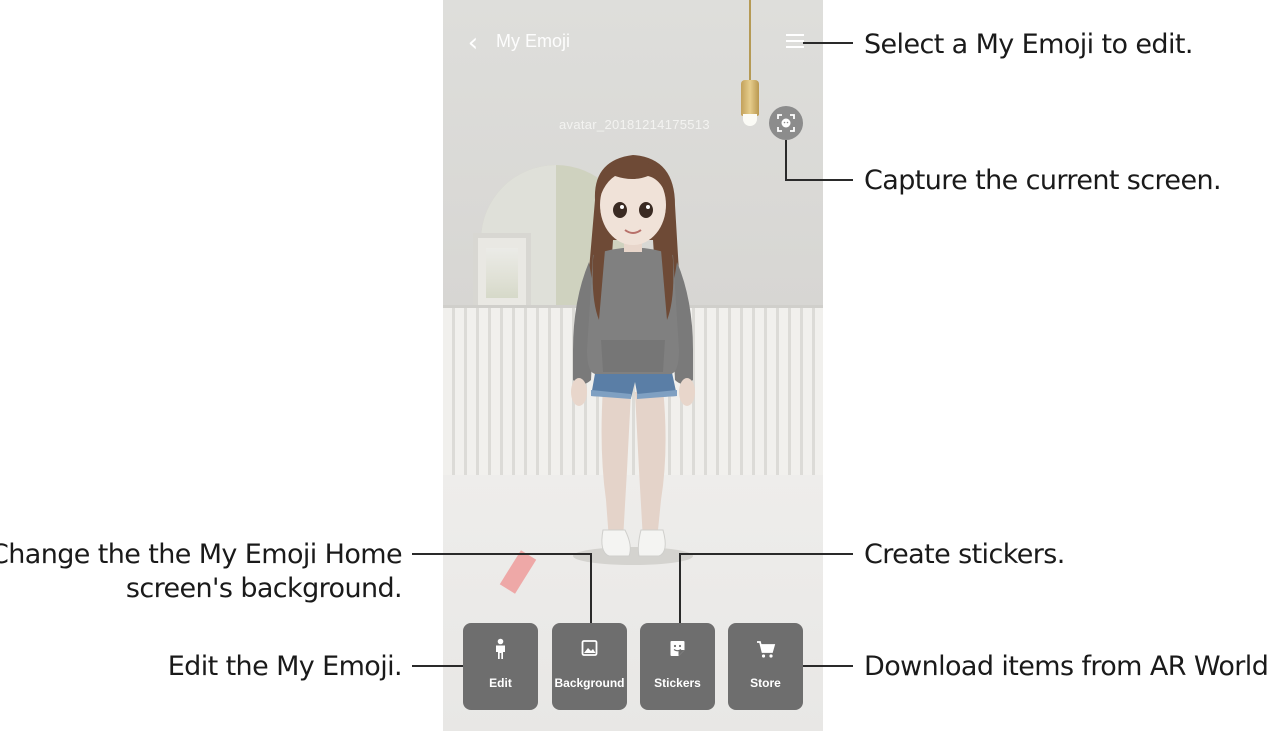 This screenshot has height=731, width=1269. Describe the element at coordinates (677, 666) in the screenshot. I see `stickers-button: Stickers` at that location.